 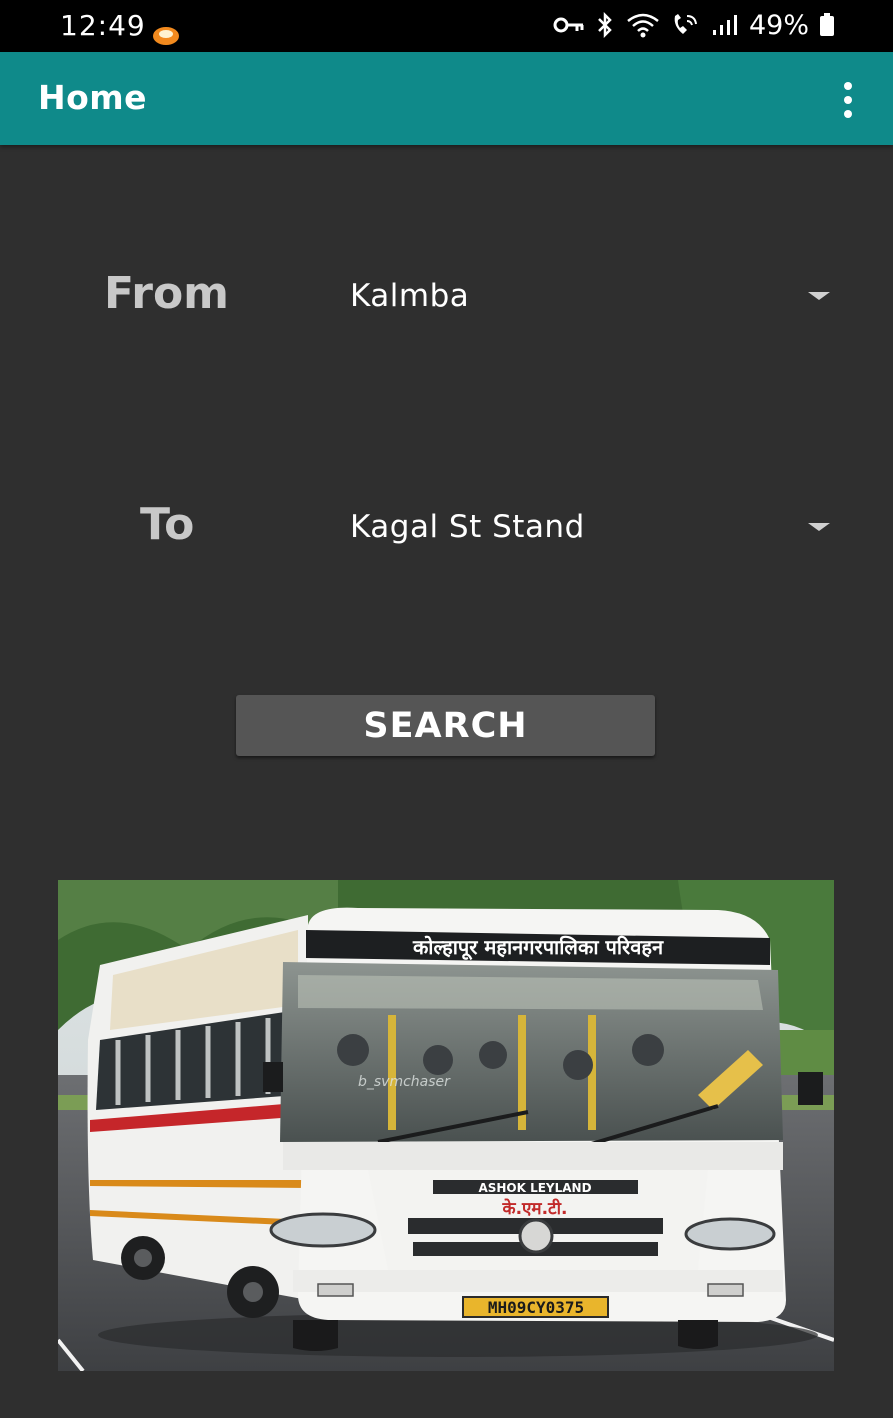 What do you see at coordinates (167, 293) in the screenshot?
I see `from-label: From` at bounding box center [167, 293].